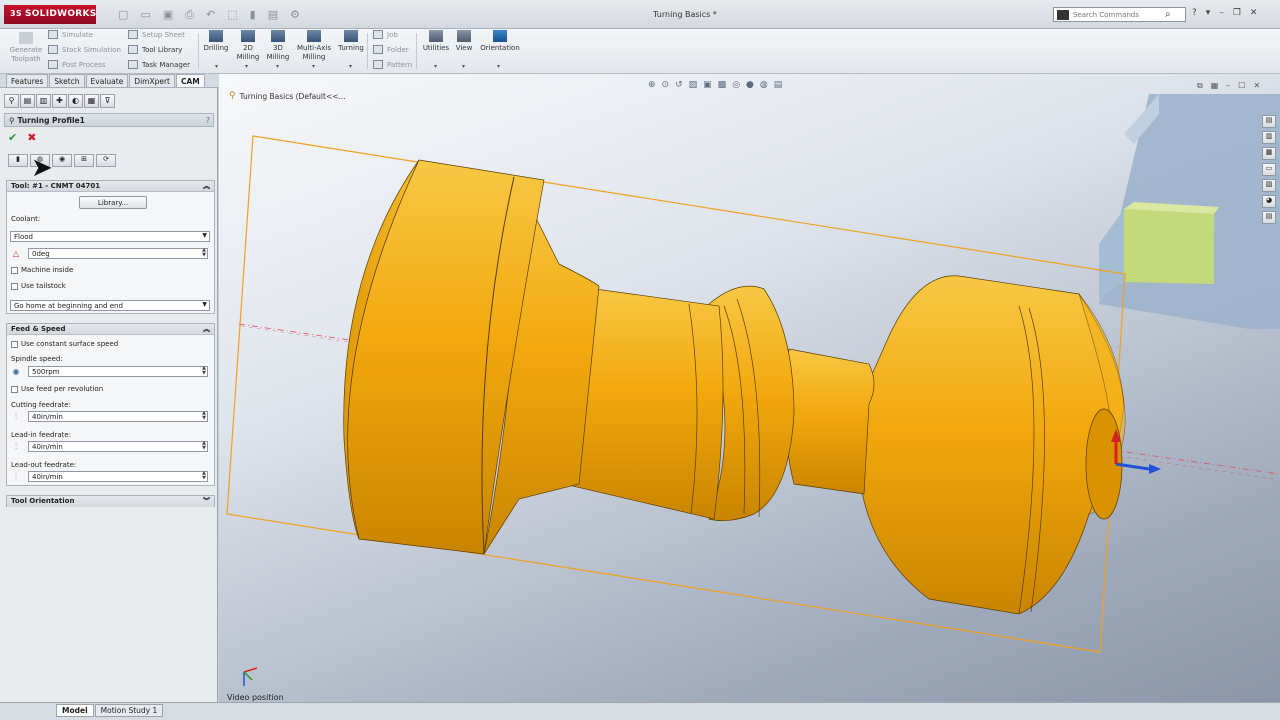  What do you see at coordinates (246, 66) in the screenshot?
I see `2d-milling-dropdown-icon: ▾` at bounding box center [246, 66].